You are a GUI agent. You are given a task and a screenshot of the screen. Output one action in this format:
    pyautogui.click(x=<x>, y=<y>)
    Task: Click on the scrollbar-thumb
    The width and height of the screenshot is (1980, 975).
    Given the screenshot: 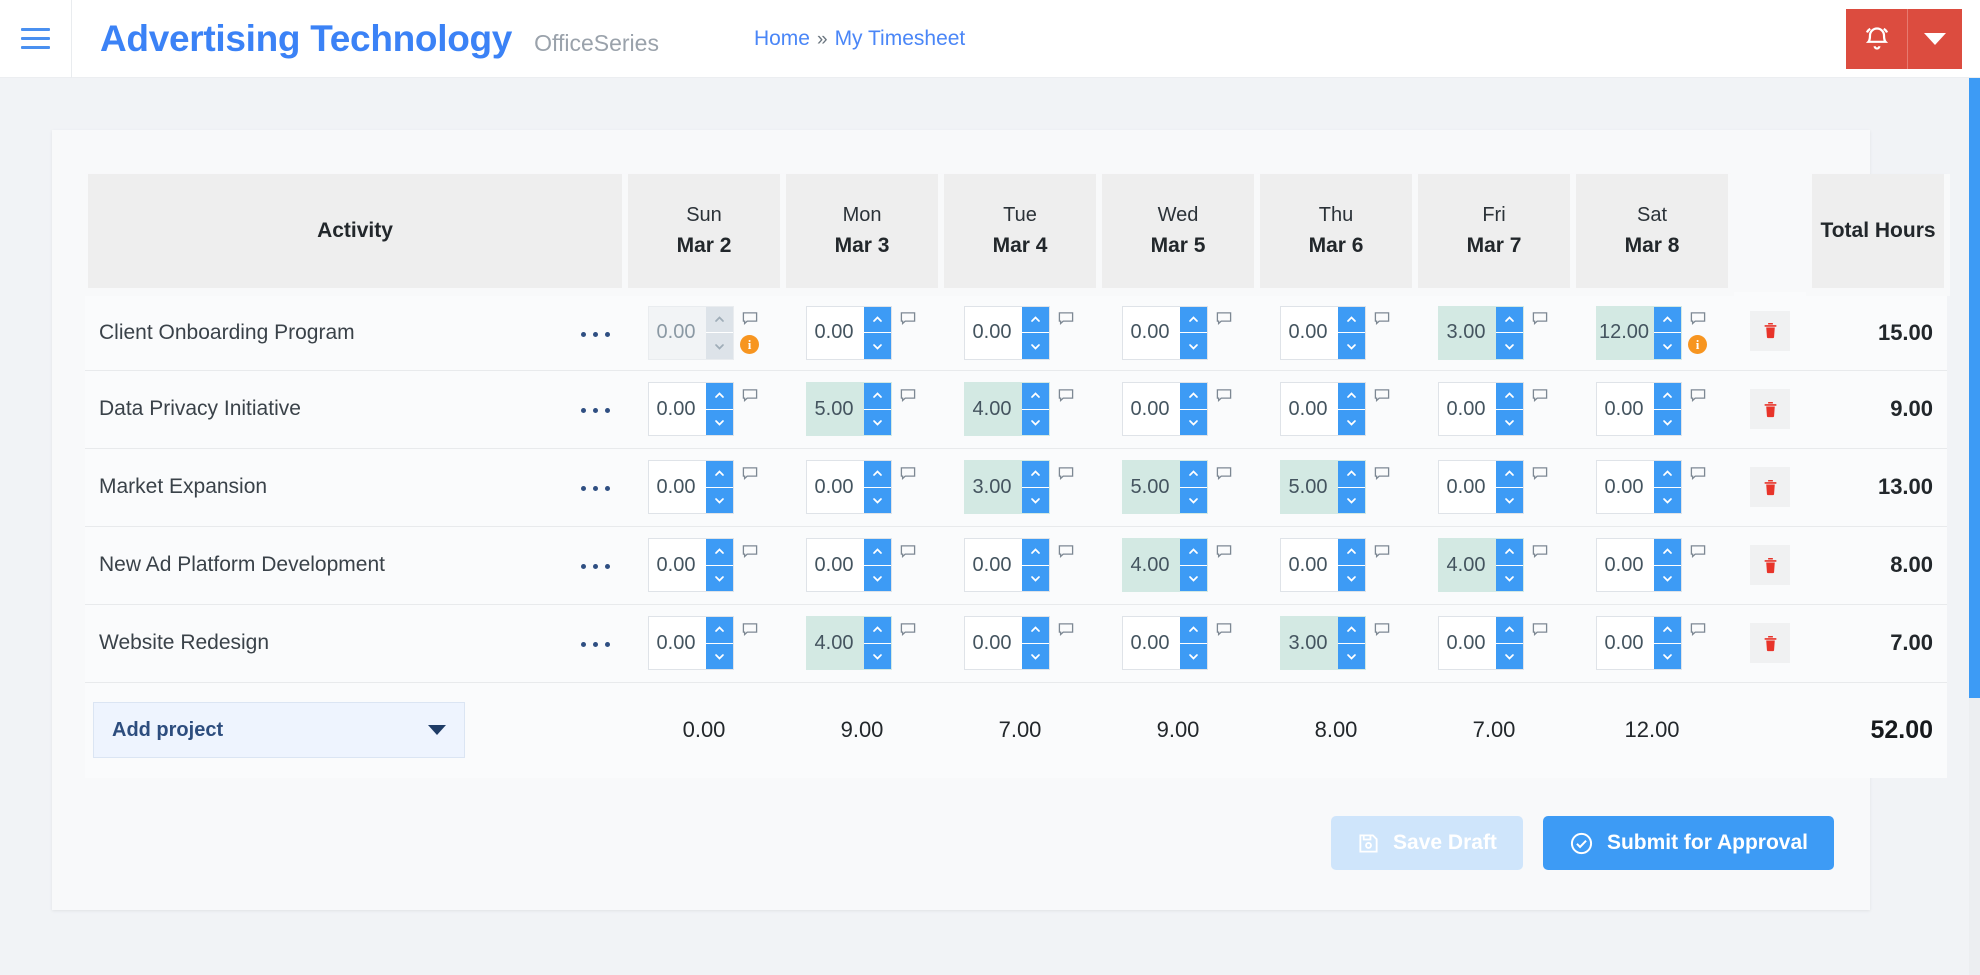 What is the action you would take?
    pyautogui.click(x=1974, y=388)
    